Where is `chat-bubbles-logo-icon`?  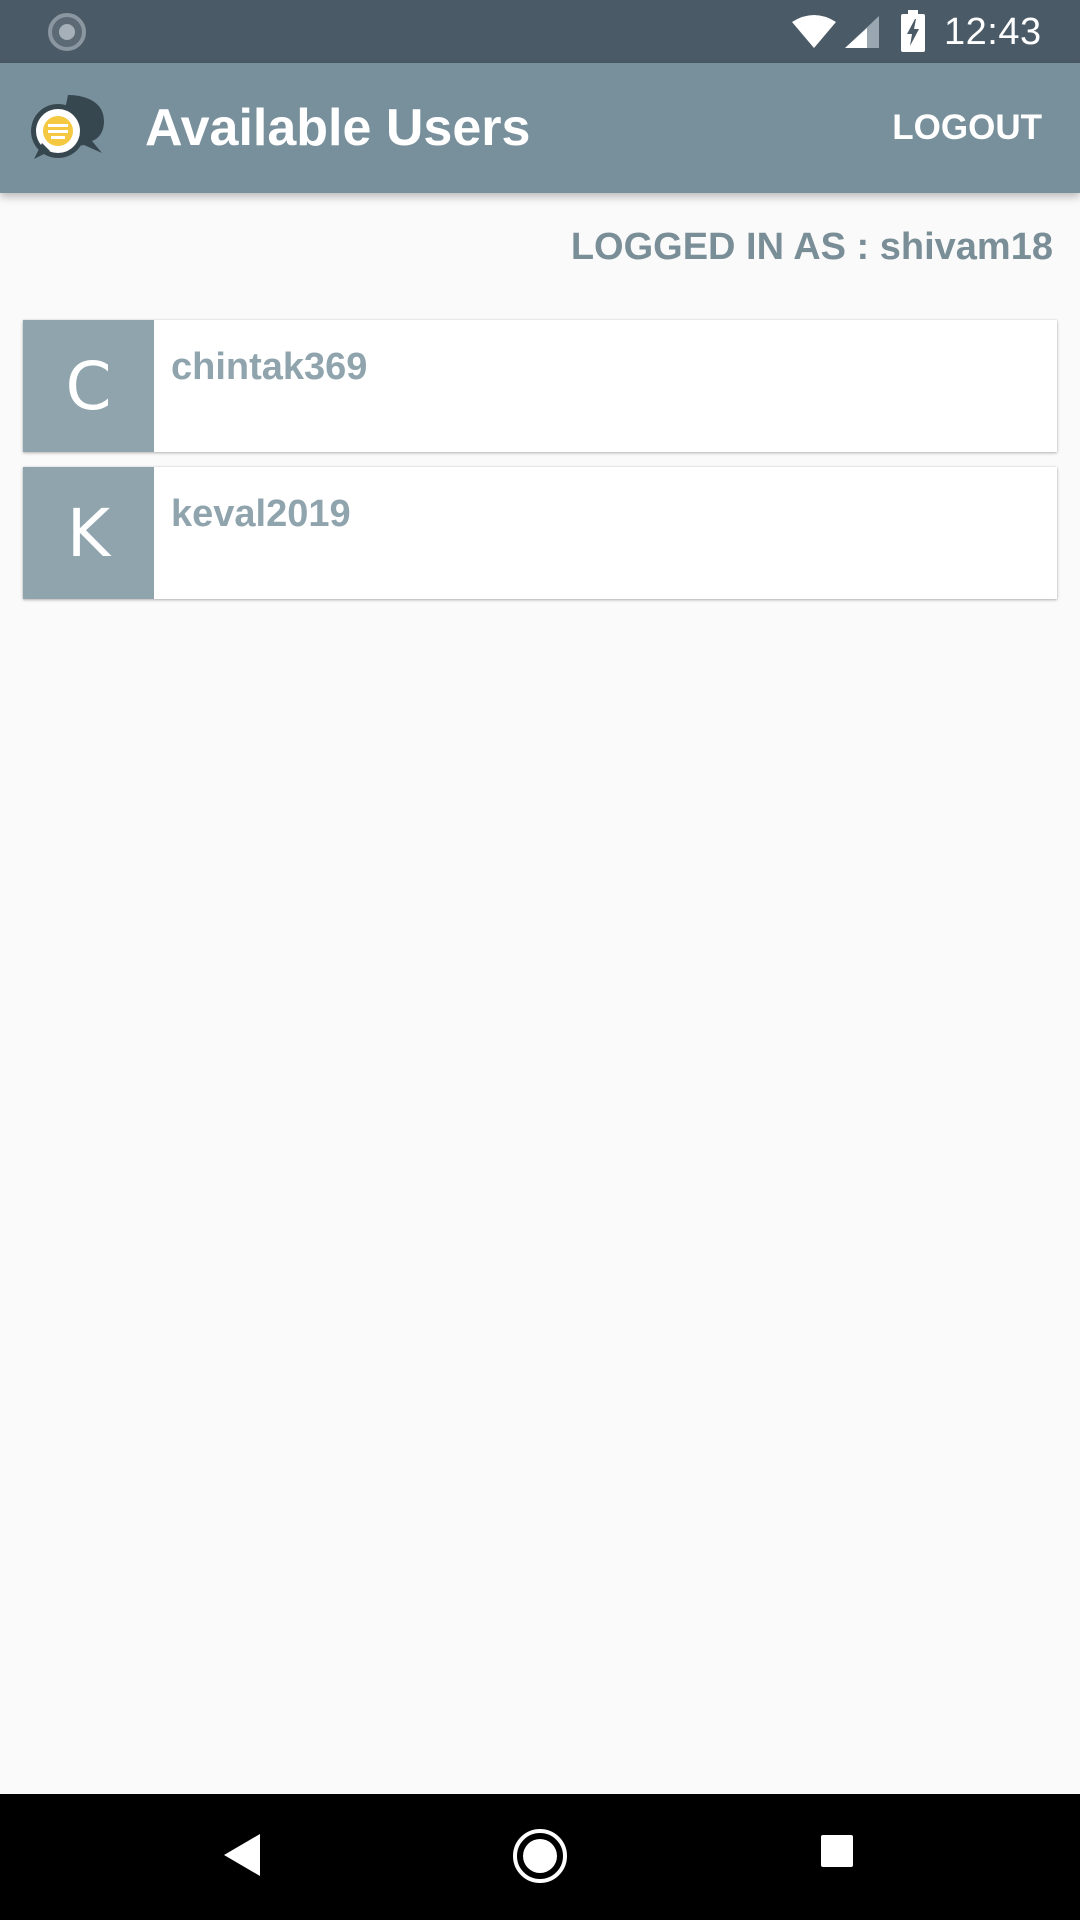
chat-bubbles-logo-icon is located at coordinates (67, 127).